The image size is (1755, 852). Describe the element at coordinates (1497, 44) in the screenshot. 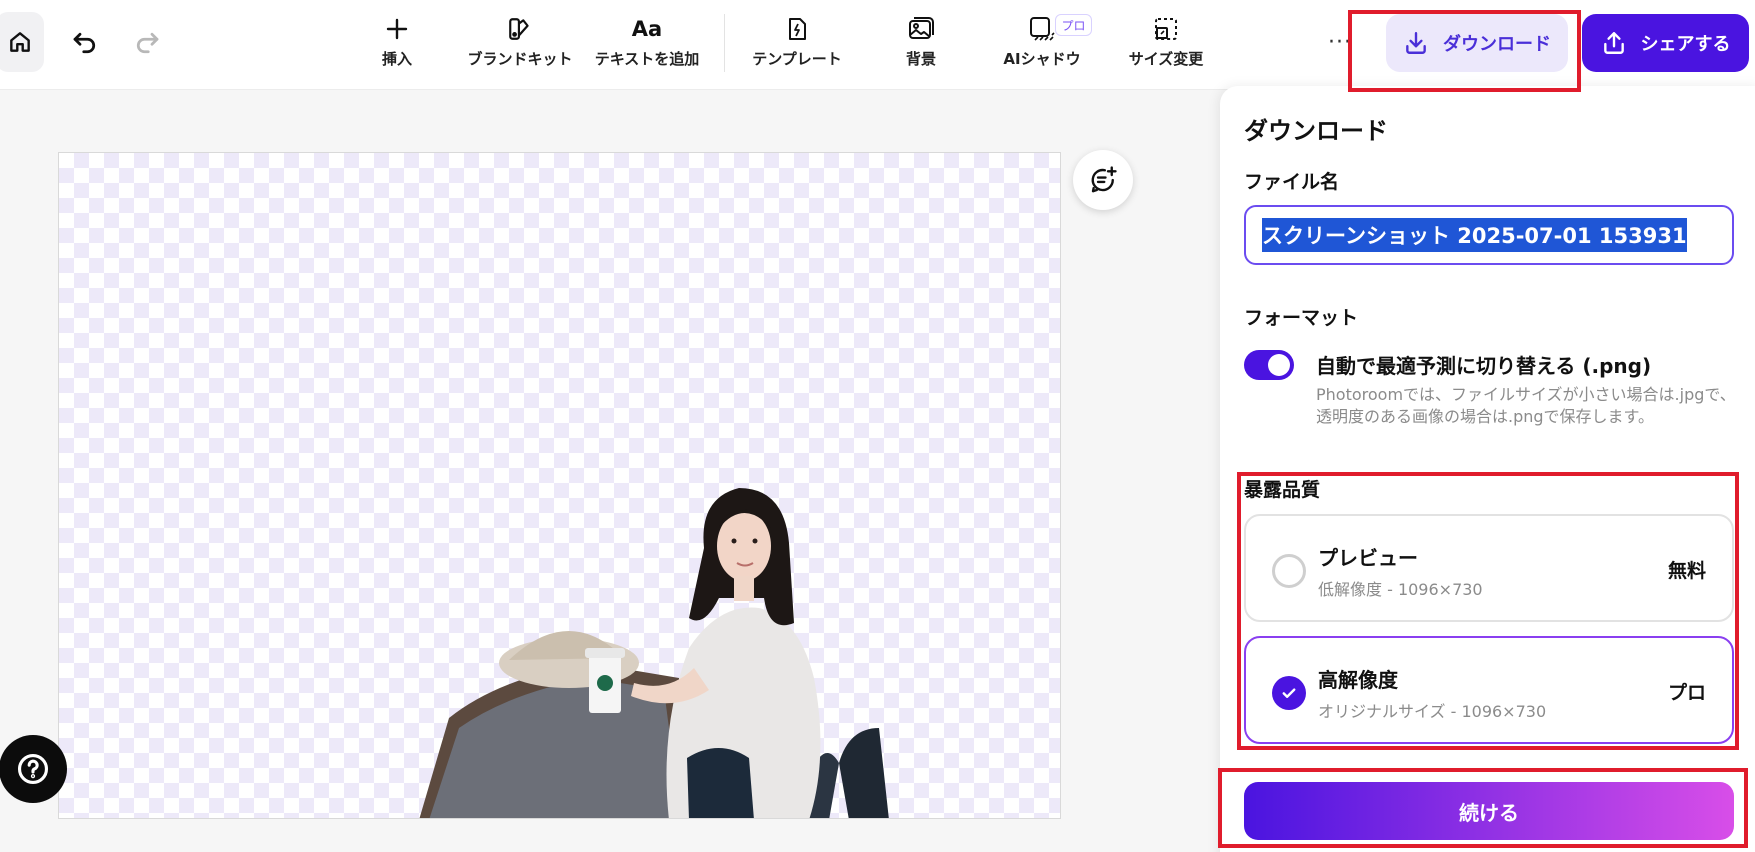

I see `download-button-label: ダウンロード` at that location.